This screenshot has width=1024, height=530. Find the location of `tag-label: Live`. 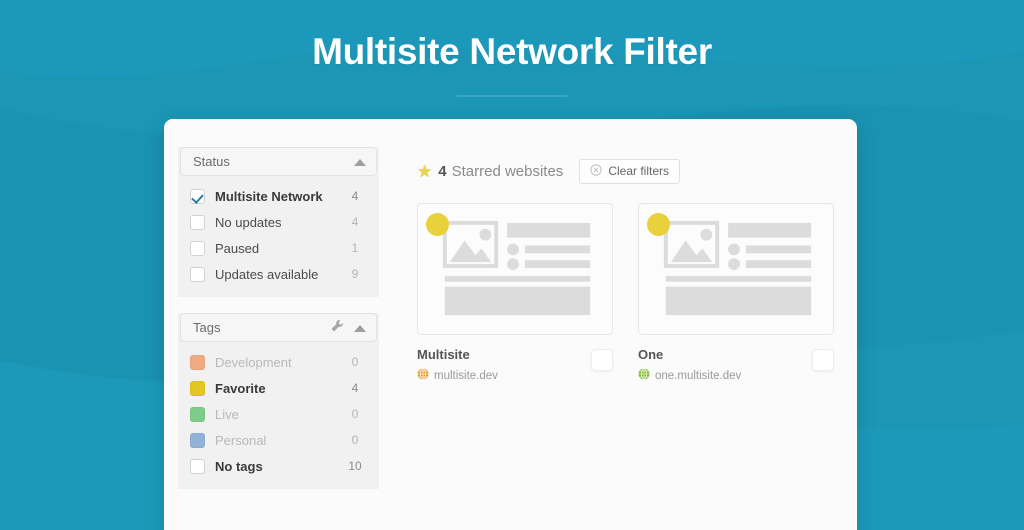

tag-label: Live is located at coordinates (227, 414).